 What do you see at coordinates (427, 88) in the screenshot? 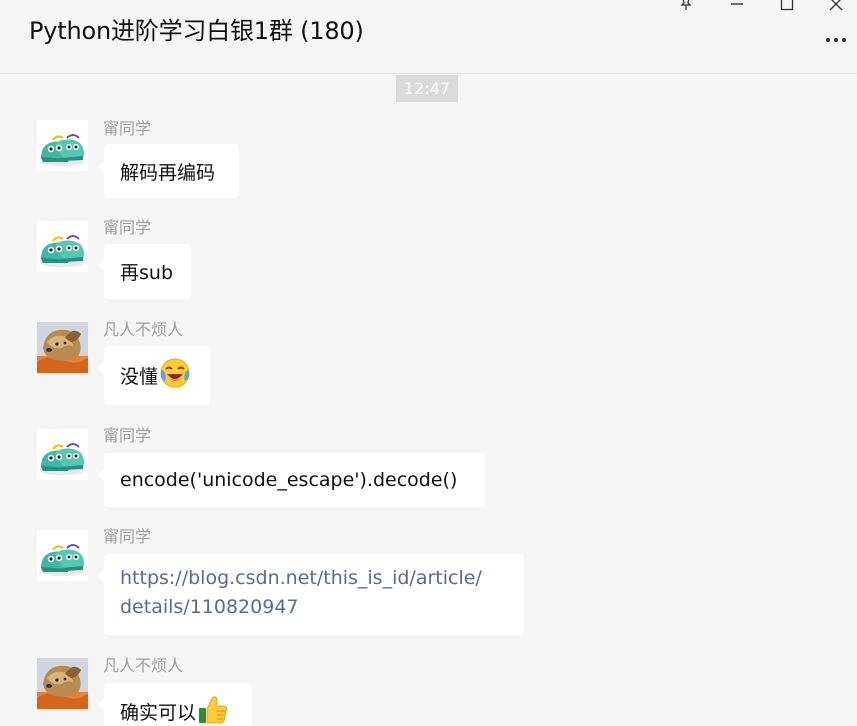
I see `message-timestamp: 12:47` at bounding box center [427, 88].